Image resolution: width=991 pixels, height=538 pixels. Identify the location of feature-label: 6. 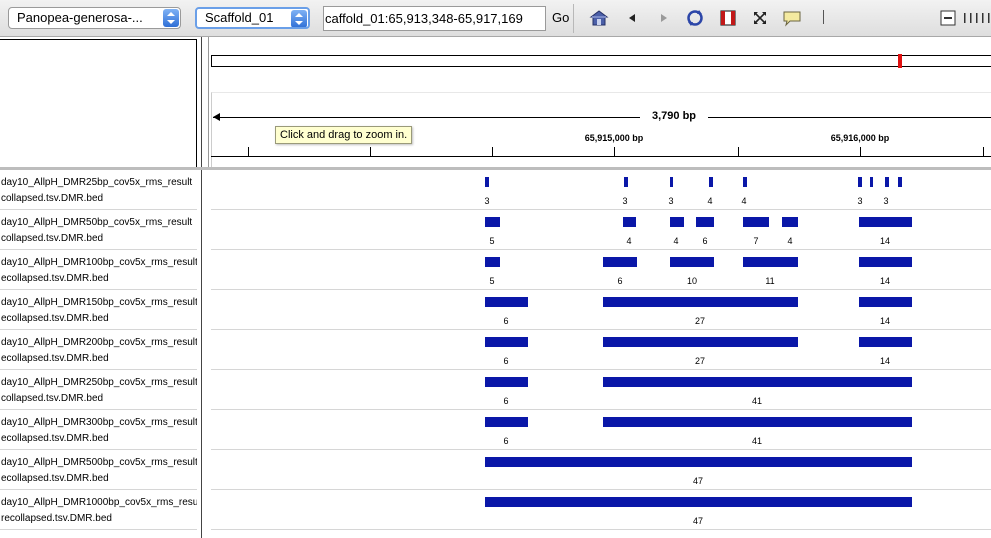
(705, 241).